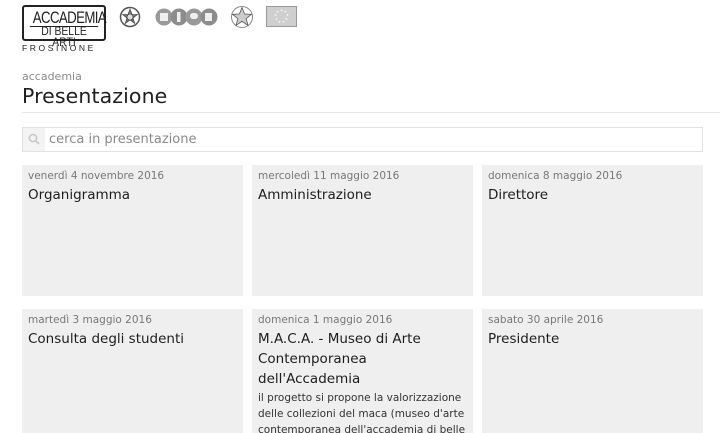 The width and height of the screenshot is (720, 433). I want to click on breadcrumb: accademia, so click(52, 76).